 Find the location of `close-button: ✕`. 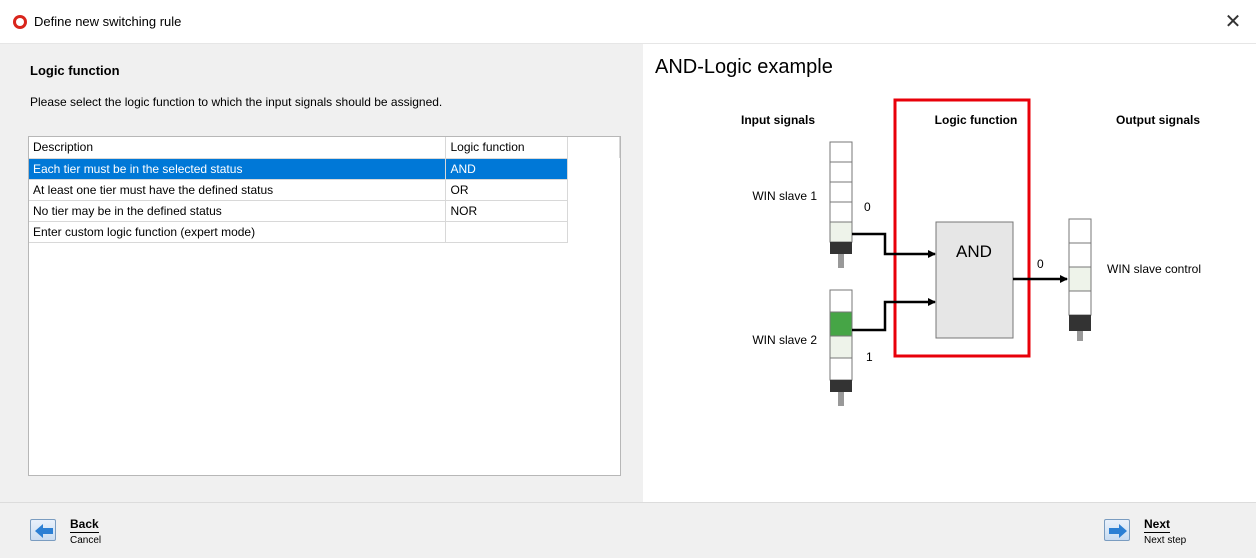

close-button: ✕ is located at coordinates (1233, 23).